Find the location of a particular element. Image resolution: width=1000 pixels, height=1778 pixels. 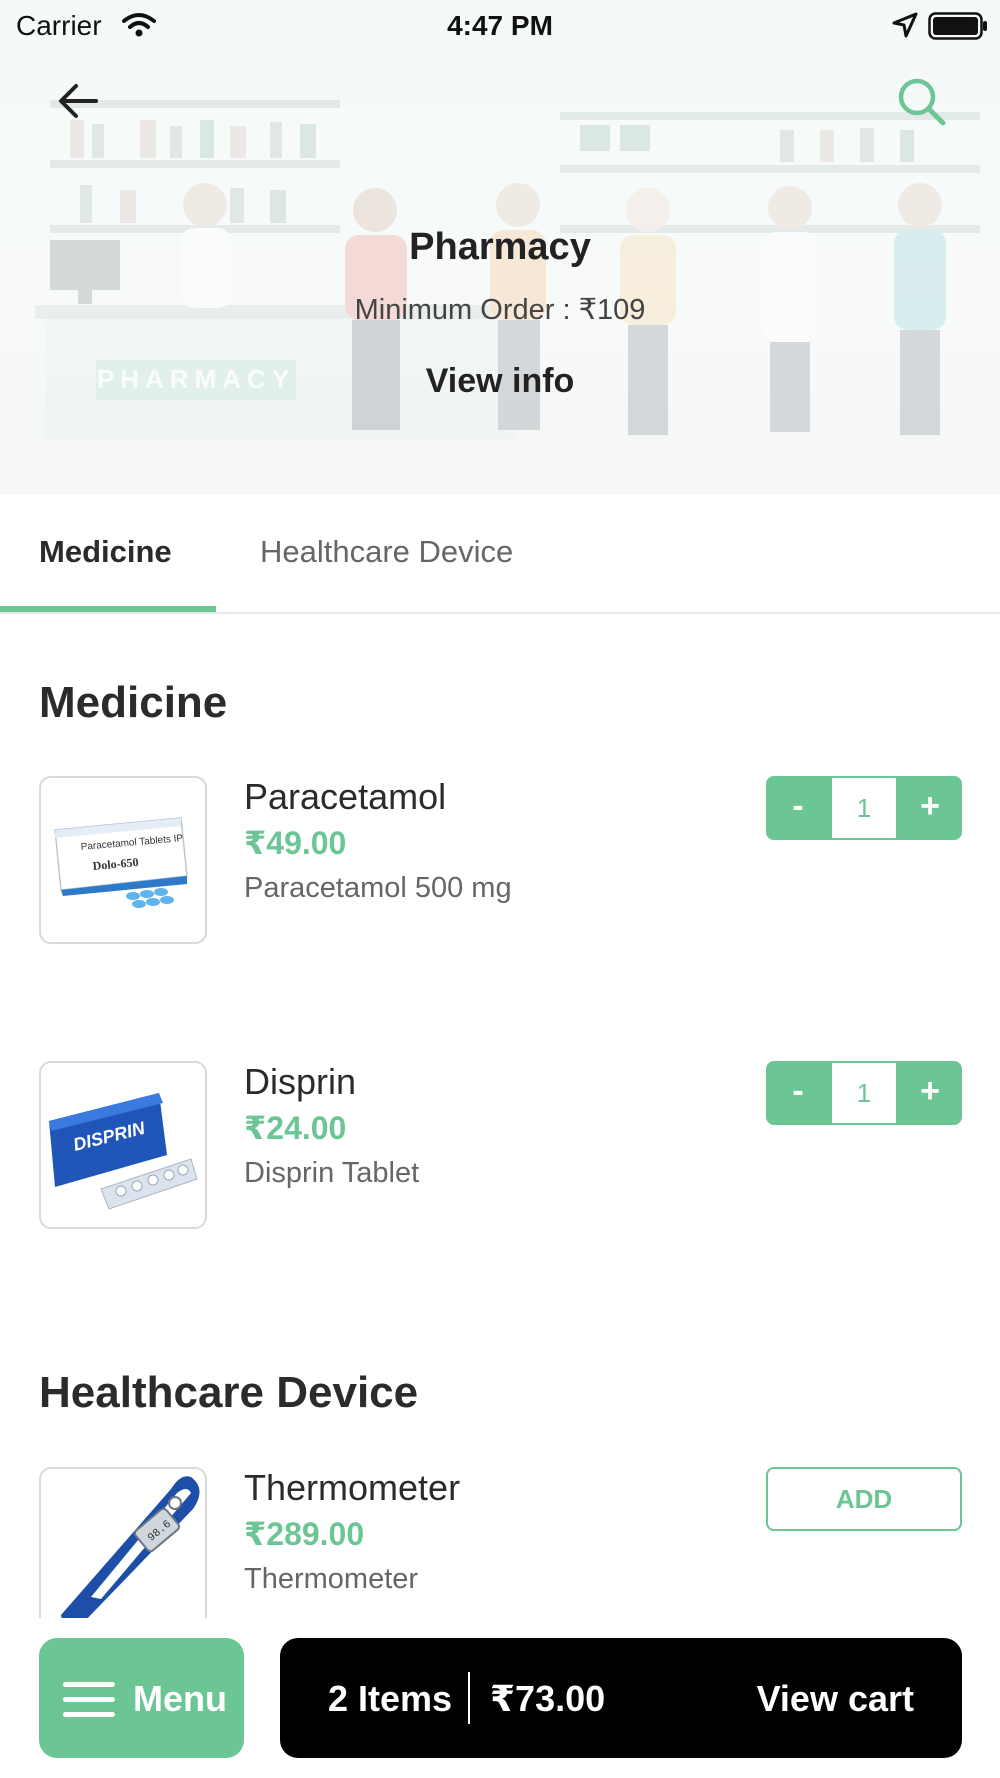

product-description: Disprin Tablet is located at coordinates (332, 1173).